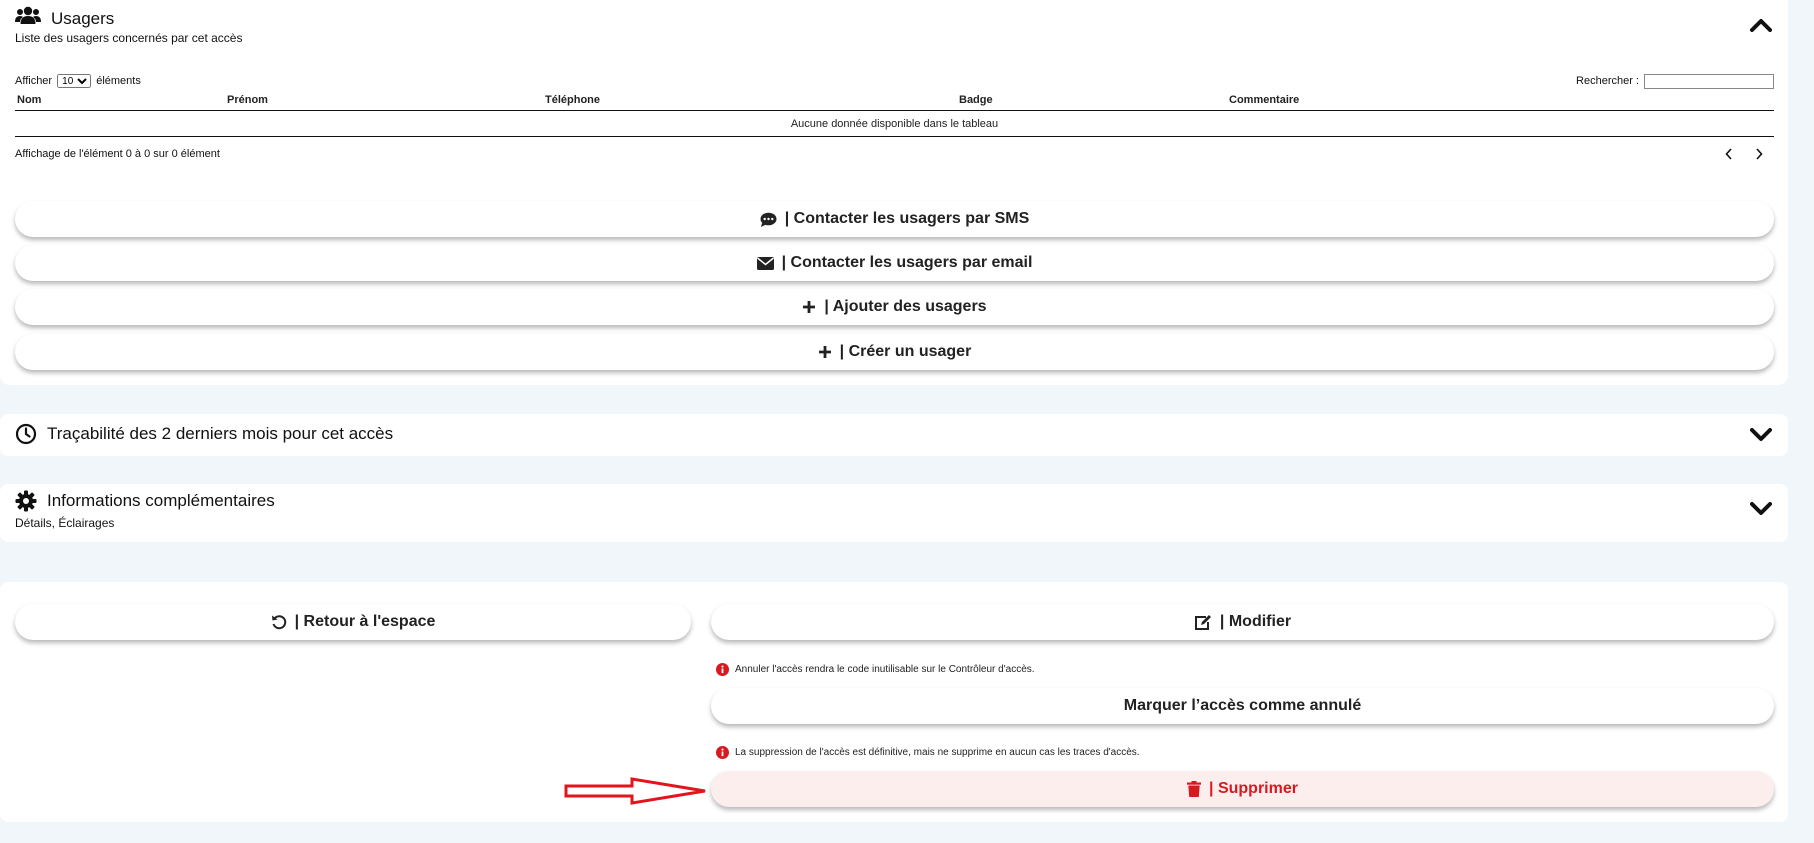 This screenshot has width=1814, height=843. What do you see at coordinates (1744, 154) in the screenshot?
I see `pagination` at bounding box center [1744, 154].